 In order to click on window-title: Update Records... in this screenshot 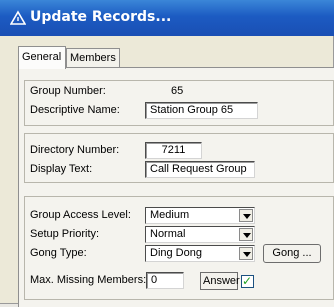, I will do `click(101, 17)`.